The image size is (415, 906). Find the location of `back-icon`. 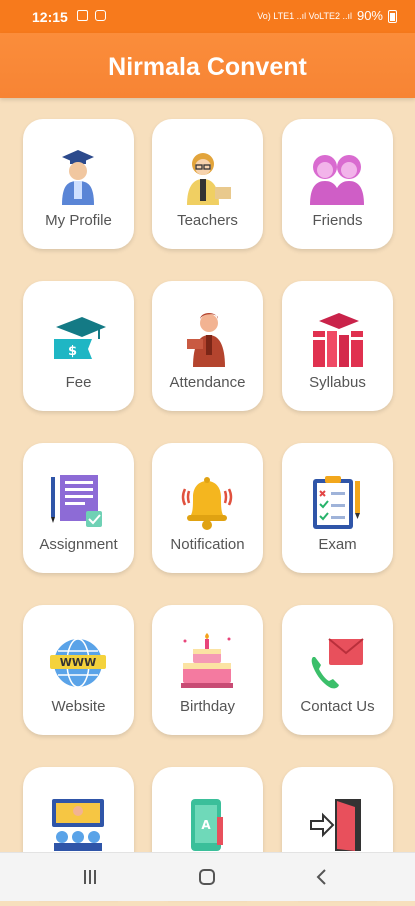

back-icon is located at coordinates (321, 877).